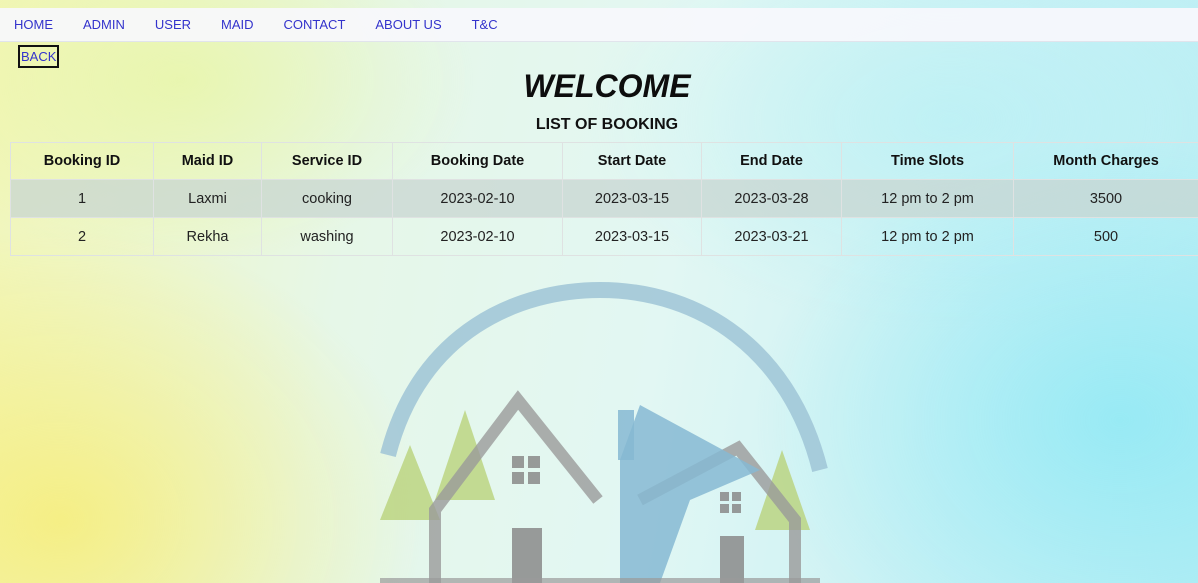 The height and width of the screenshot is (583, 1198). What do you see at coordinates (207, 198) in the screenshot?
I see `table-cell: Laxmi` at bounding box center [207, 198].